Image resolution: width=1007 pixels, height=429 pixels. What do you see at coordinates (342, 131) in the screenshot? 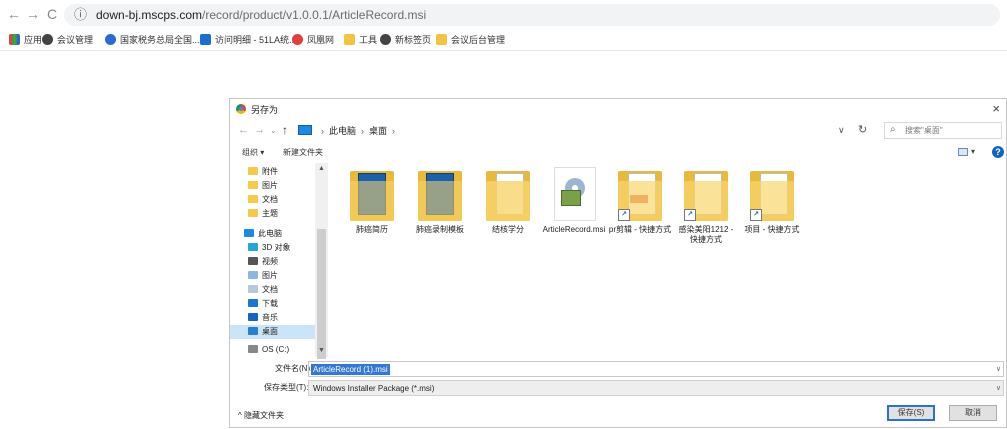
I see `breadcrumb-root: 此电脑` at bounding box center [342, 131].